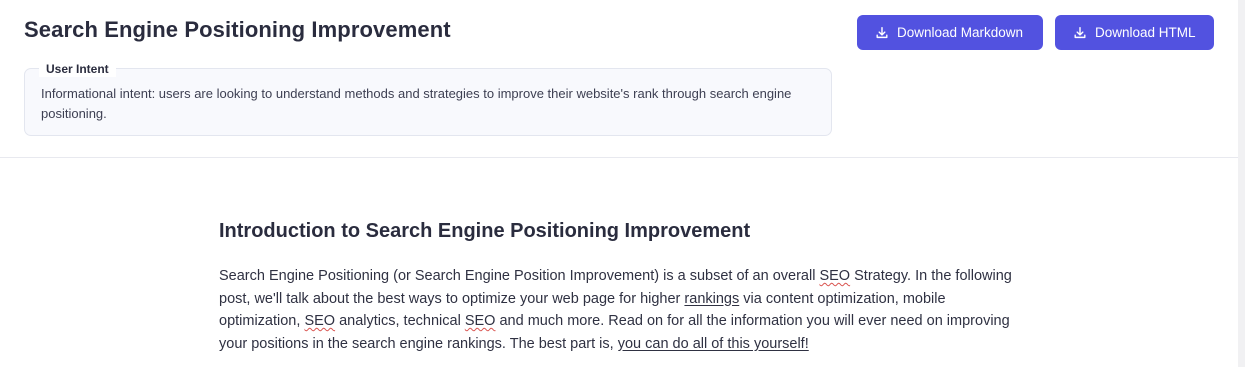 Image resolution: width=1245 pixels, height=367 pixels. I want to click on rankings-link: rankings, so click(711, 299).